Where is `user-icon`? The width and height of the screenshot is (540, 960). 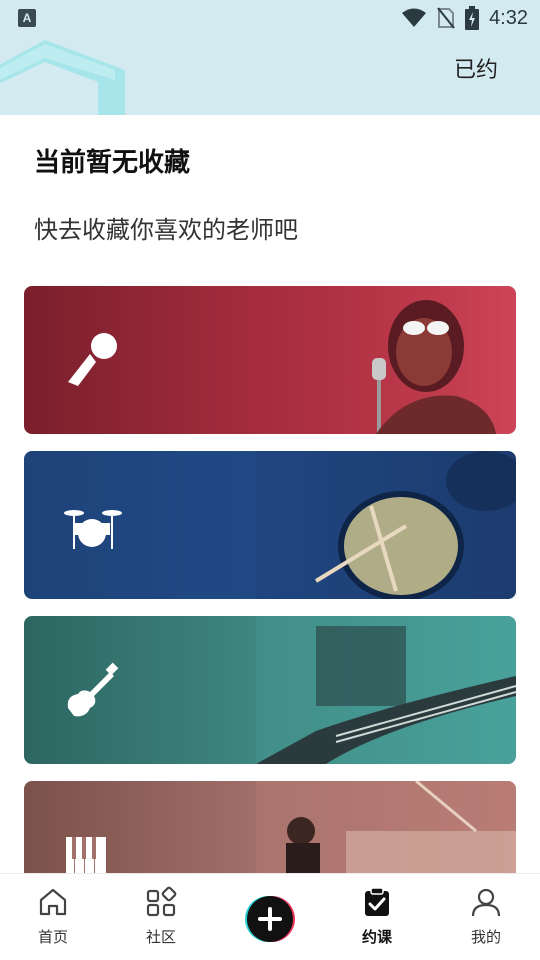 user-icon is located at coordinates (486, 902).